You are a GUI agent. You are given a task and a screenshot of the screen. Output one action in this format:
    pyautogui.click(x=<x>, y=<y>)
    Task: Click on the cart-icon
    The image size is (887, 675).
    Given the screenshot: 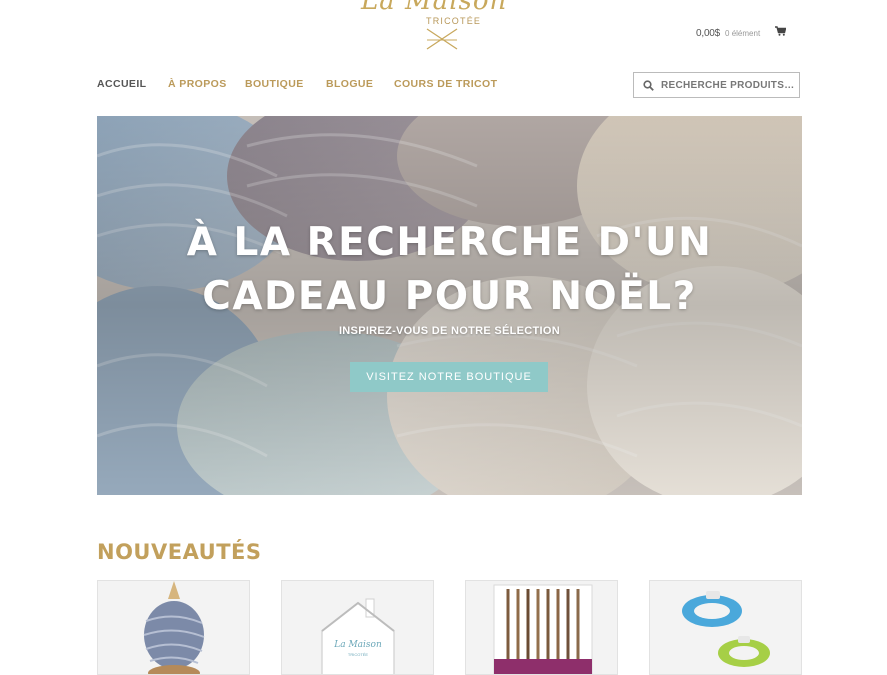 What is the action you would take?
    pyautogui.click(x=780, y=31)
    